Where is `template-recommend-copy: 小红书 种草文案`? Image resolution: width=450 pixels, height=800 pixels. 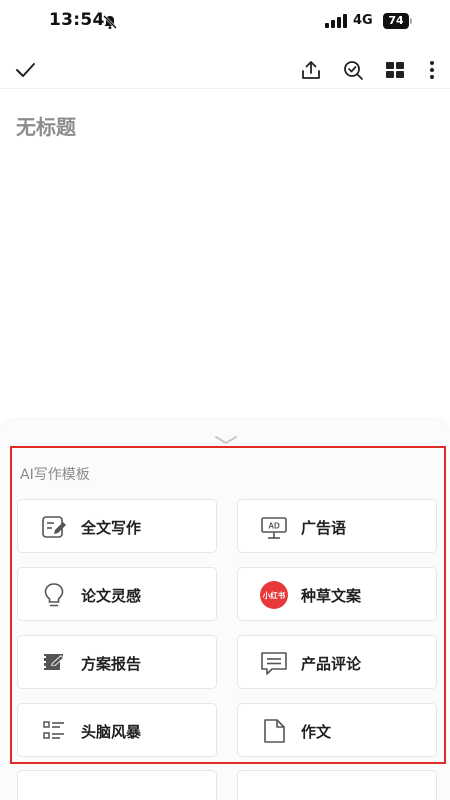 template-recommend-copy: 小红书 种草文案 is located at coordinates (337, 594).